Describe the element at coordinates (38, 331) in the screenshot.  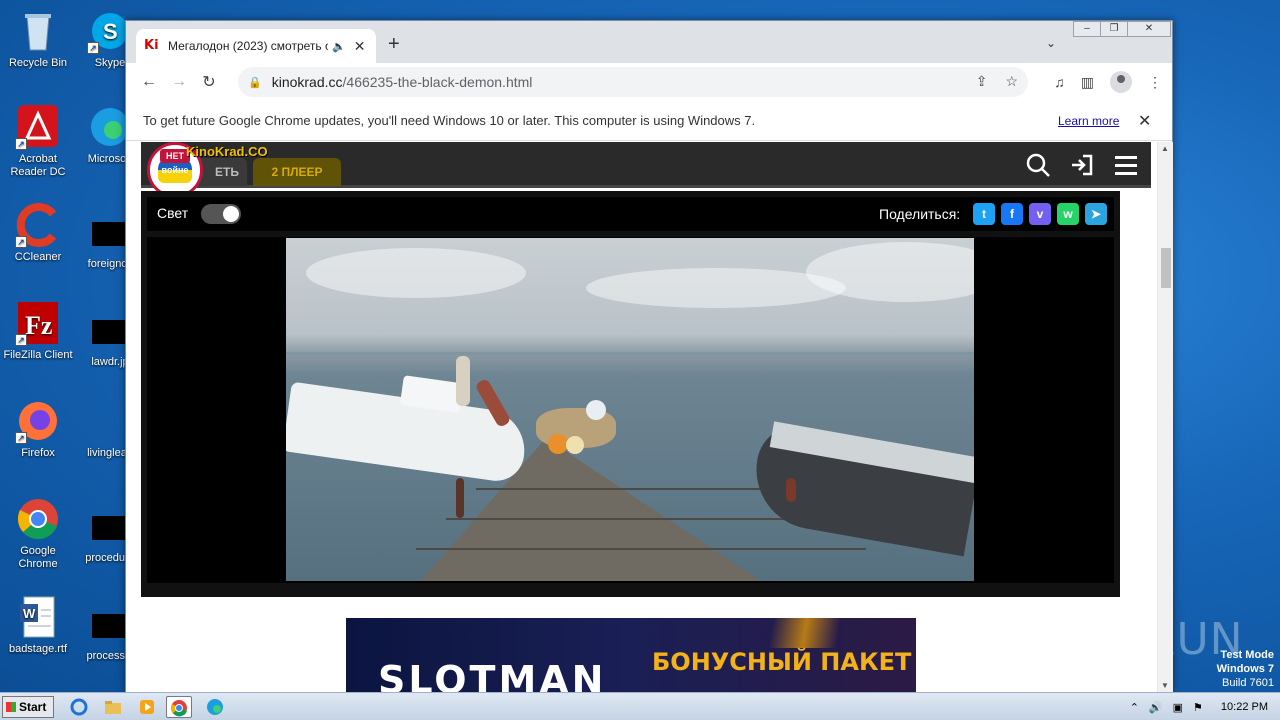
I see `desktop-icon-filezilla: Fz ↗ FileZilla Client` at that location.